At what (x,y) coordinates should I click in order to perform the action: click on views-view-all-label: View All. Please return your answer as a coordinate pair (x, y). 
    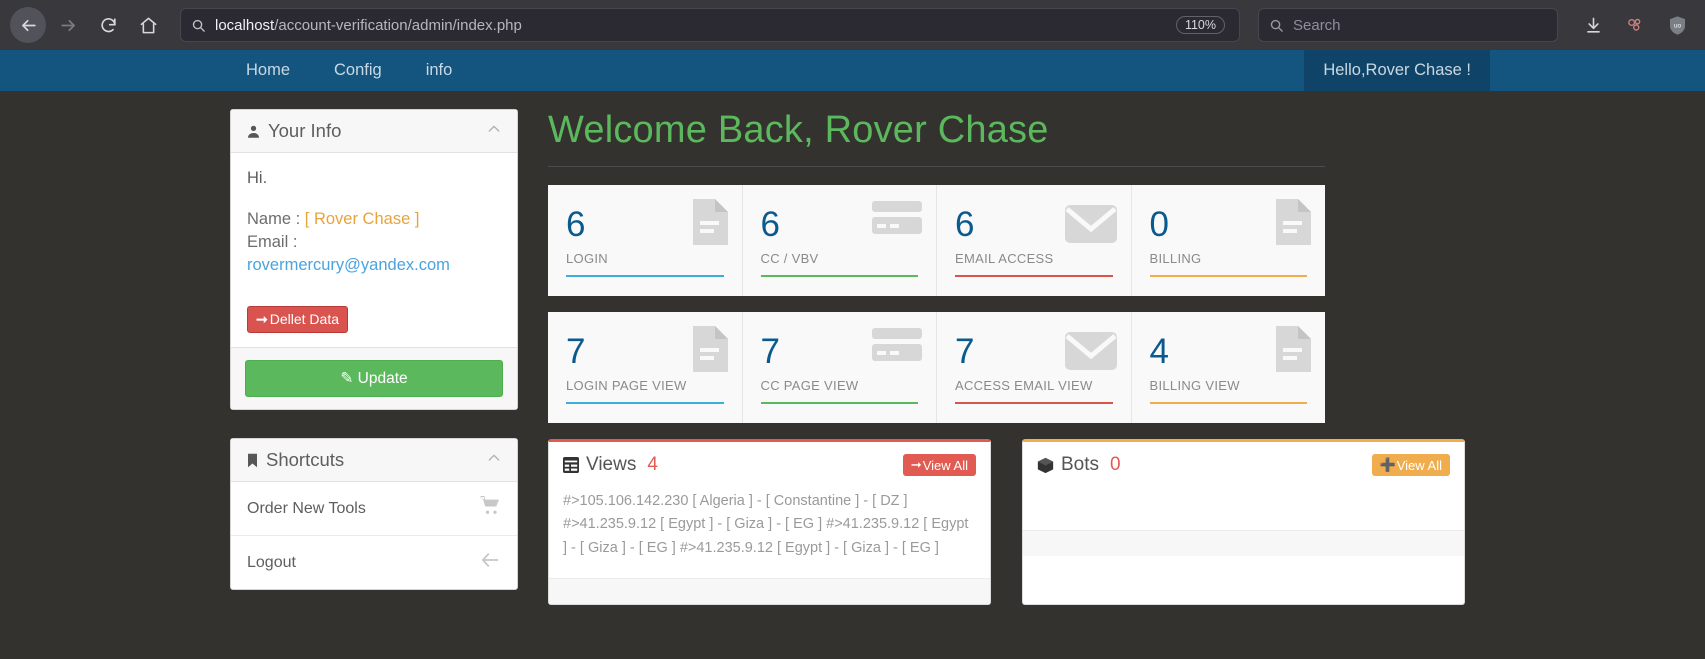
    Looking at the image, I should click on (945, 465).